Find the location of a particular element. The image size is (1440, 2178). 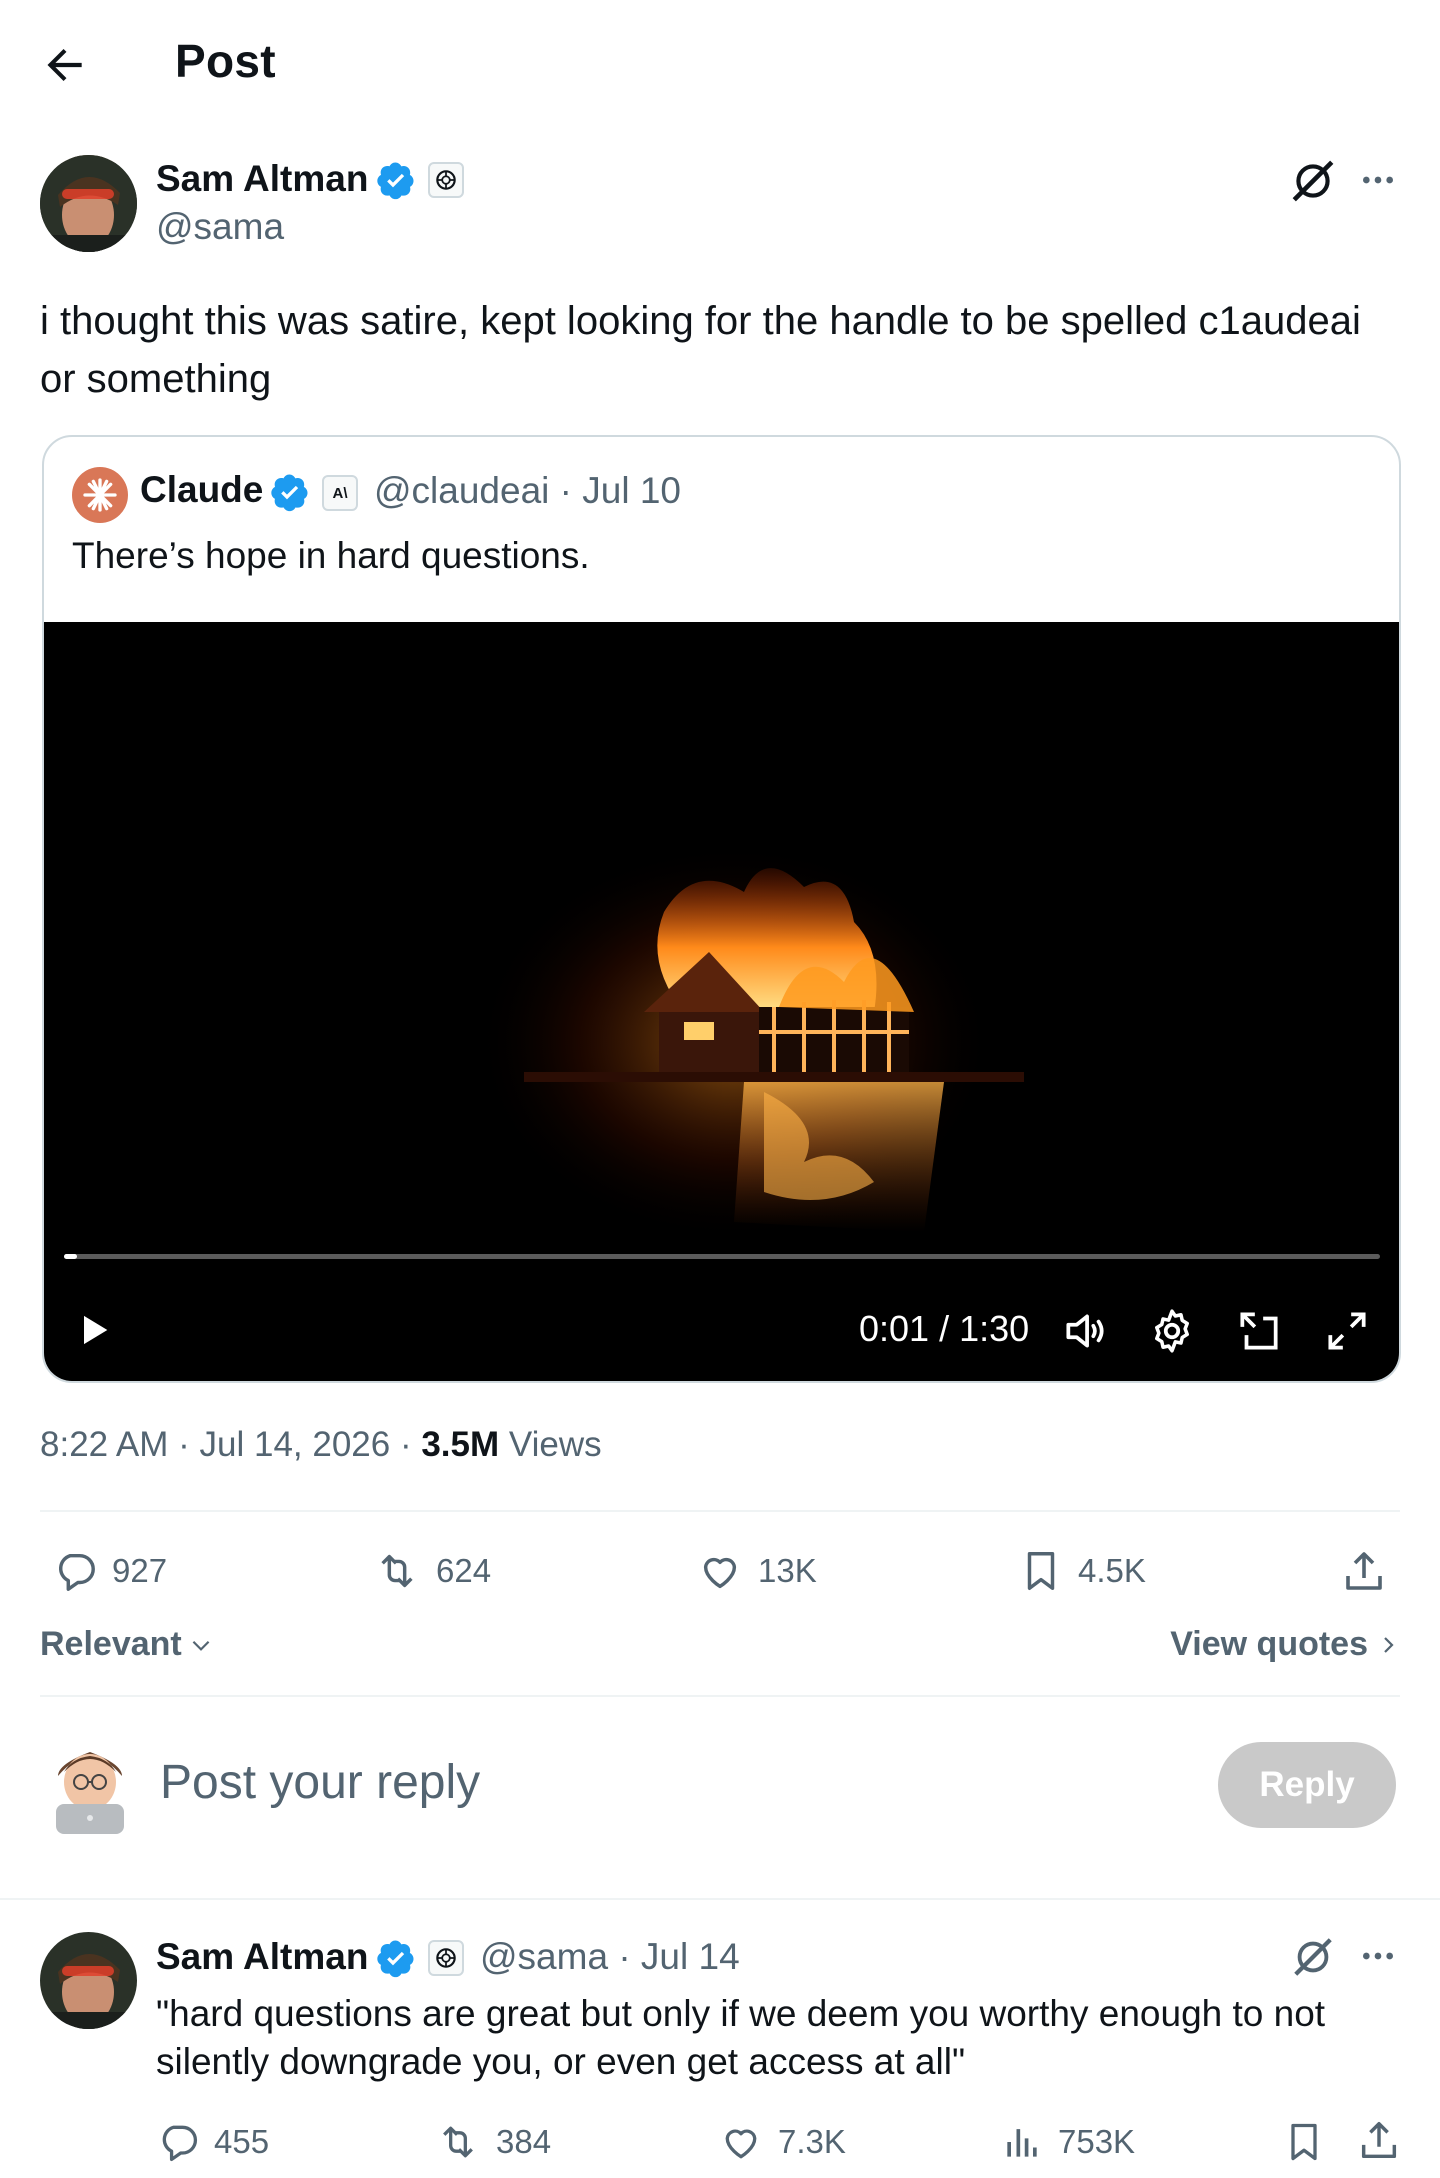

reply-bookmark-icon is located at coordinates (1304, 2142).